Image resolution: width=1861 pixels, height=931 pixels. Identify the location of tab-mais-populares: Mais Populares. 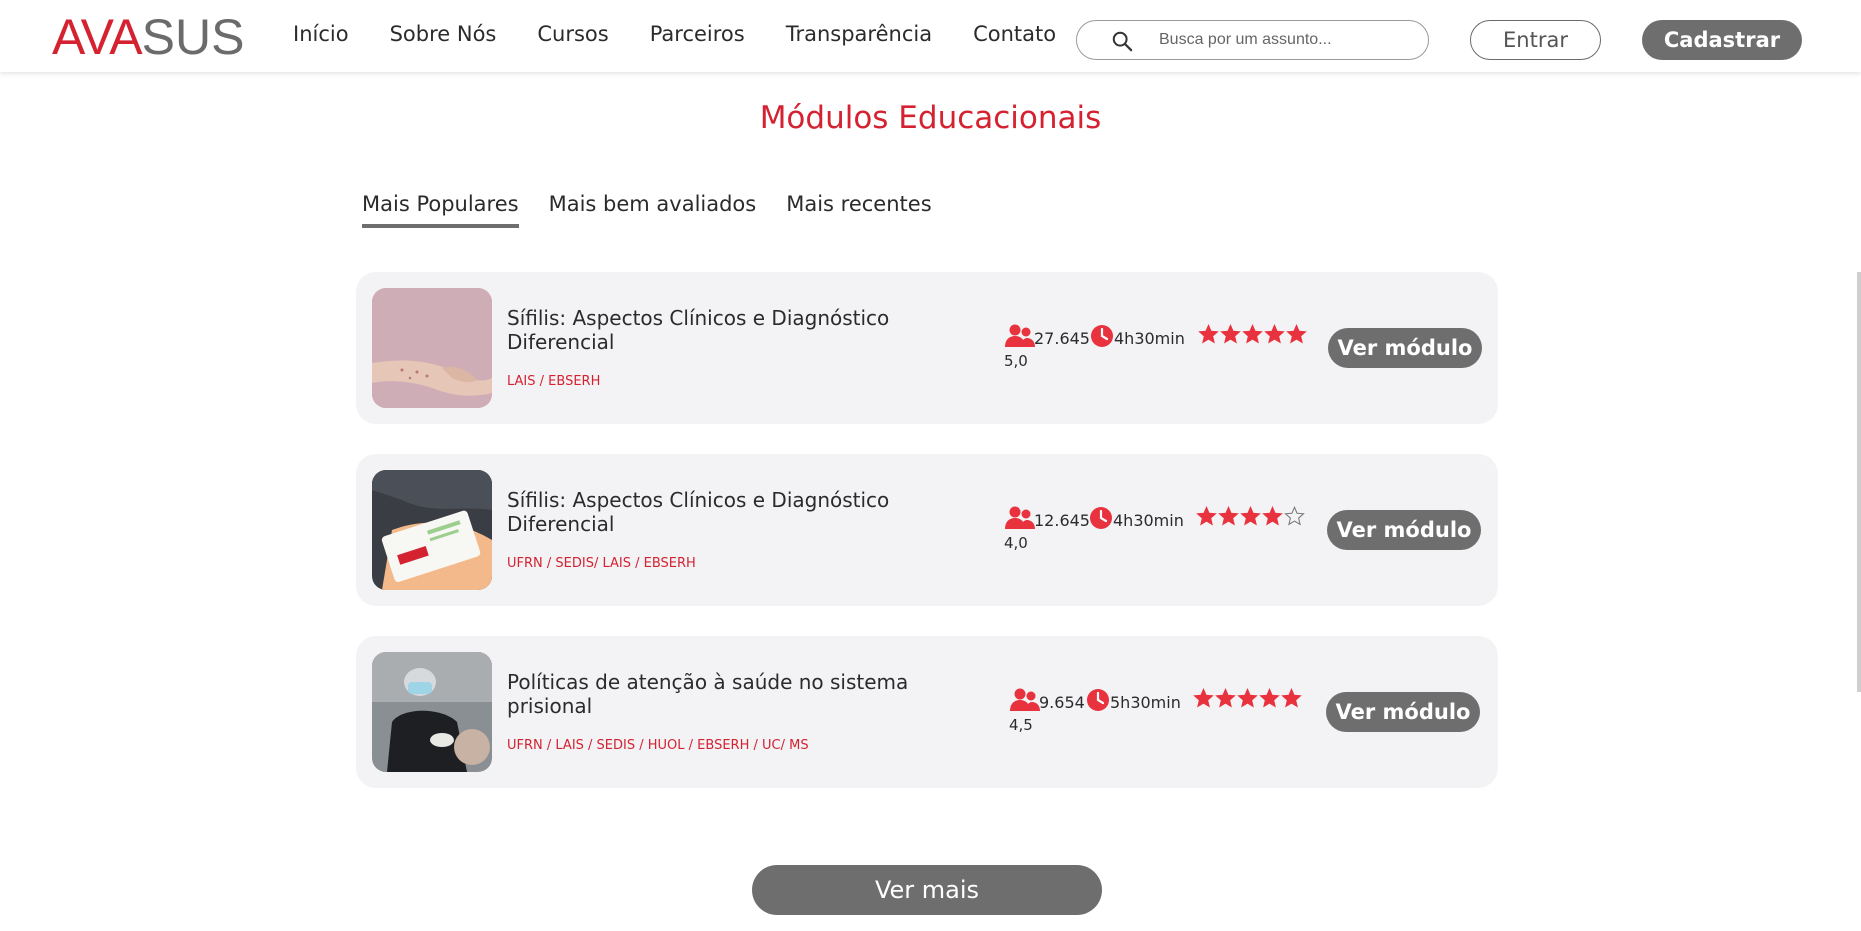
(440, 210).